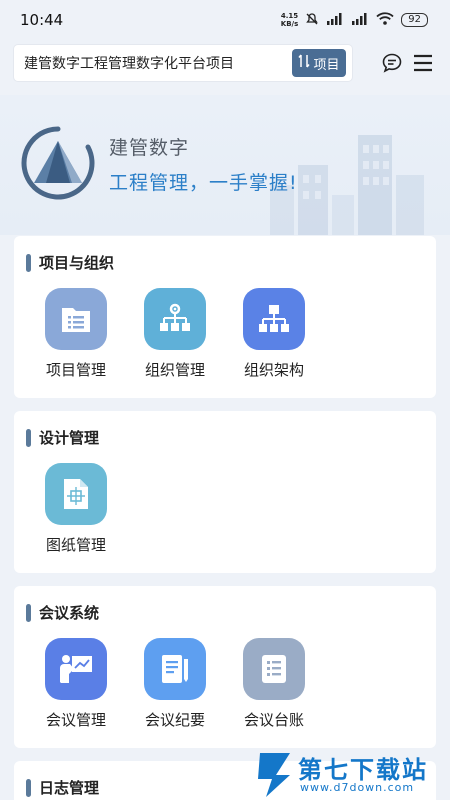 The image size is (450, 800). What do you see at coordinates (149, 148) in the screenshot?
I see `brand-name: 建管数字` at bounding box center [149, 148].